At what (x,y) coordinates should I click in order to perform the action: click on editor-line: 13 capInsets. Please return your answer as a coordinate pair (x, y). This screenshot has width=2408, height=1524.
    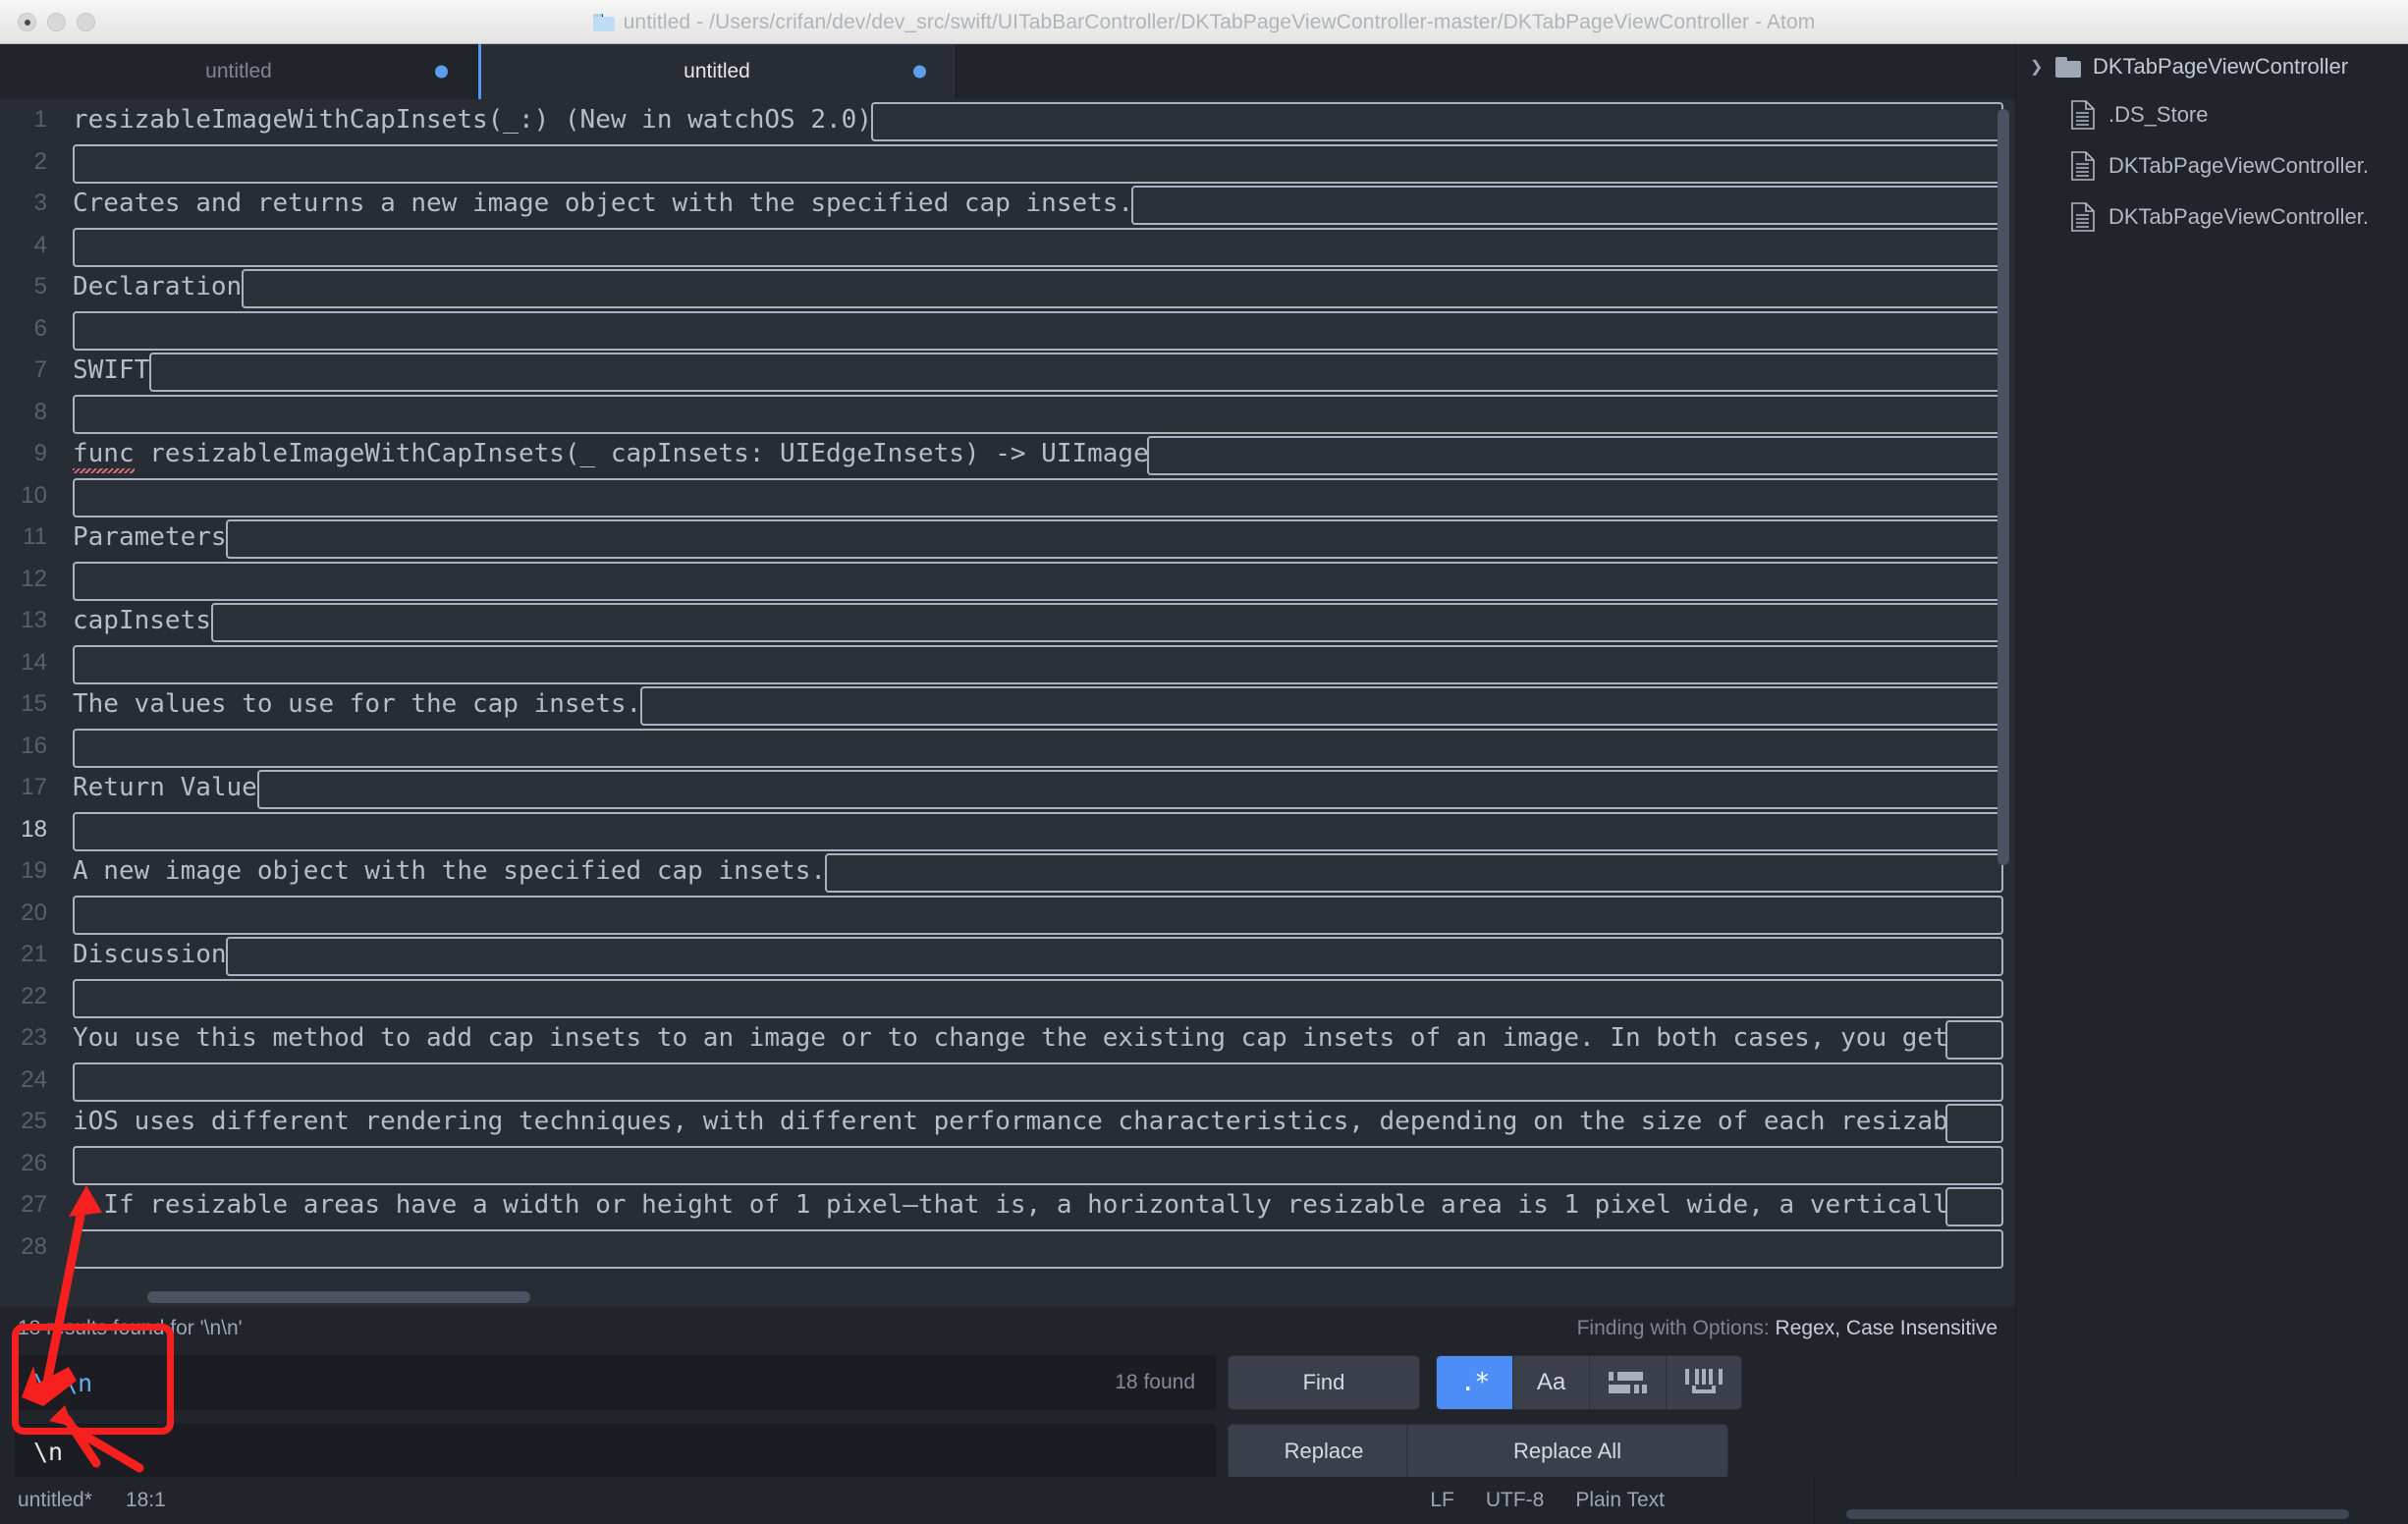
    Looking at the image, I should click on (1007, 621).